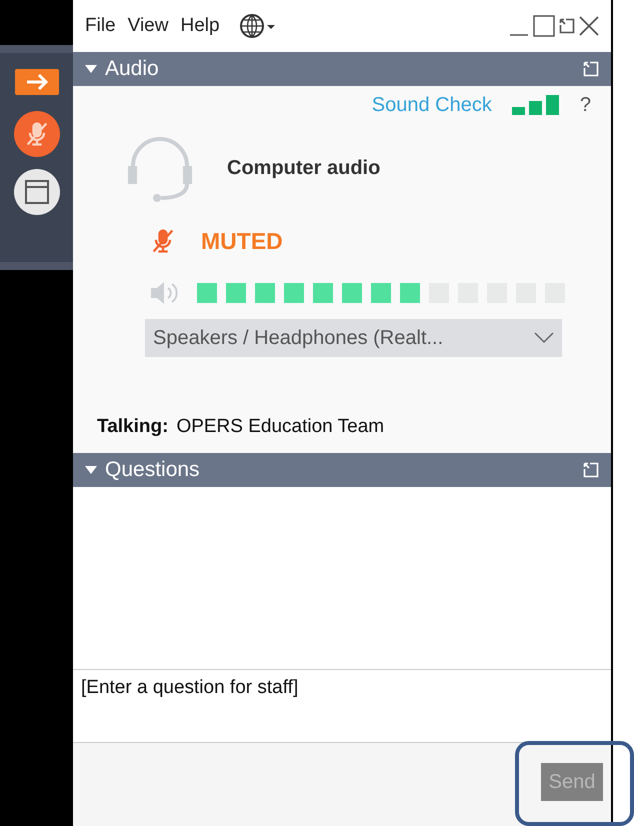 This screenshot has width=634, height=826. I want to click on talking-name: OPERS Education Team, so click(280, 426).